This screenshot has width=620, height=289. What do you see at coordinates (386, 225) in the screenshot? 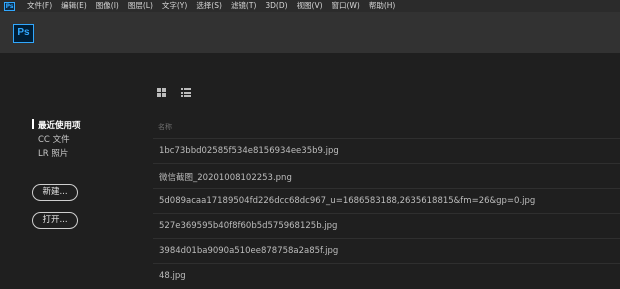
I see `file-row: 527e369595b40f8f60b5d575968125b.jpg` at bounding box center [386, 225].